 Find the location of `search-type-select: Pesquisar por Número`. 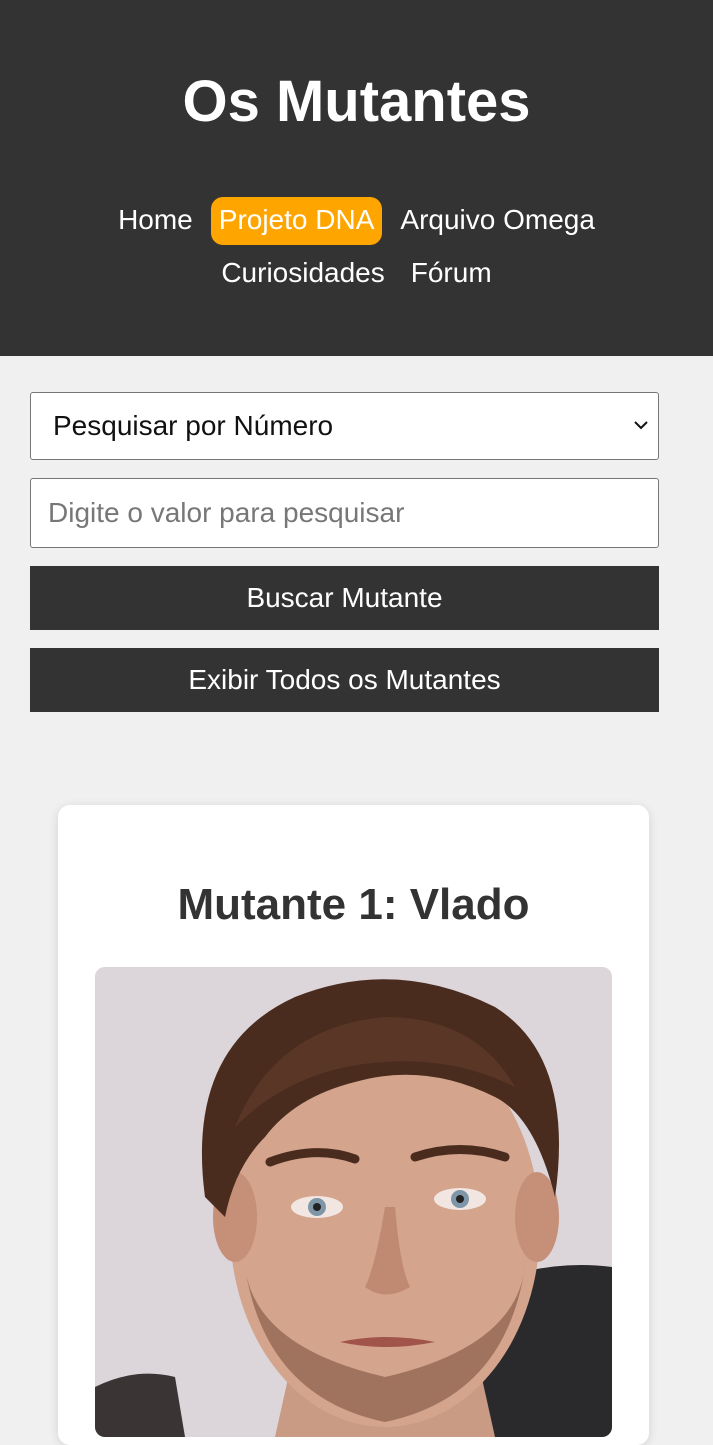

search-type-select: Pesquisar por Número is located at coordinates (344, 426).